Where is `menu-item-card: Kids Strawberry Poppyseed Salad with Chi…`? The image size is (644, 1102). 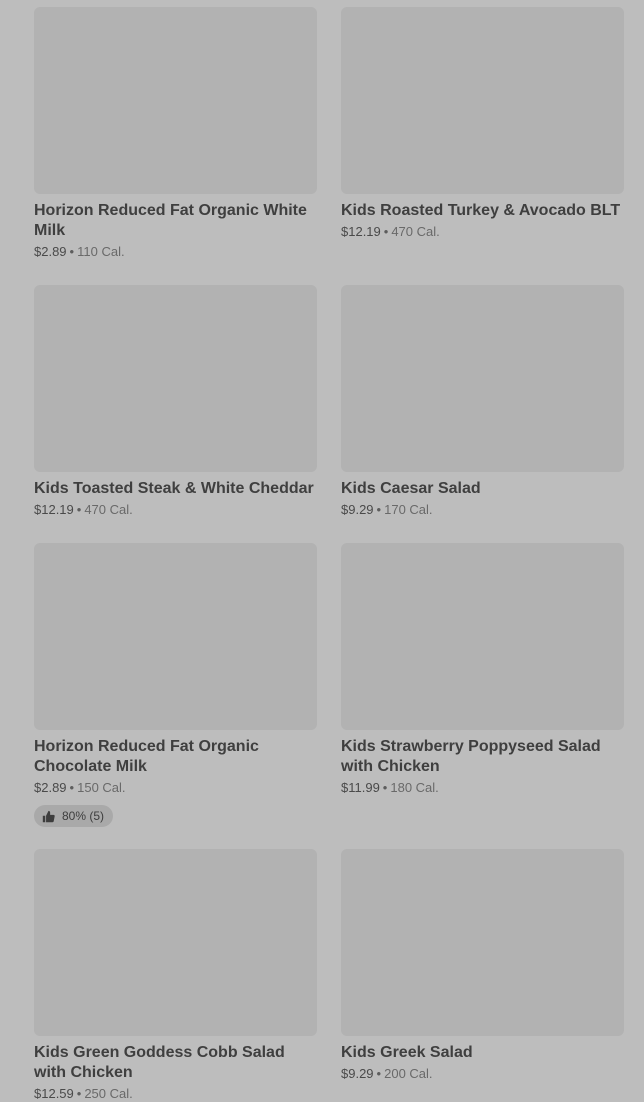 menu-item-card: Kids Strawberry Poppyseed Salad with Chi… is located at coordinates (482, 696).